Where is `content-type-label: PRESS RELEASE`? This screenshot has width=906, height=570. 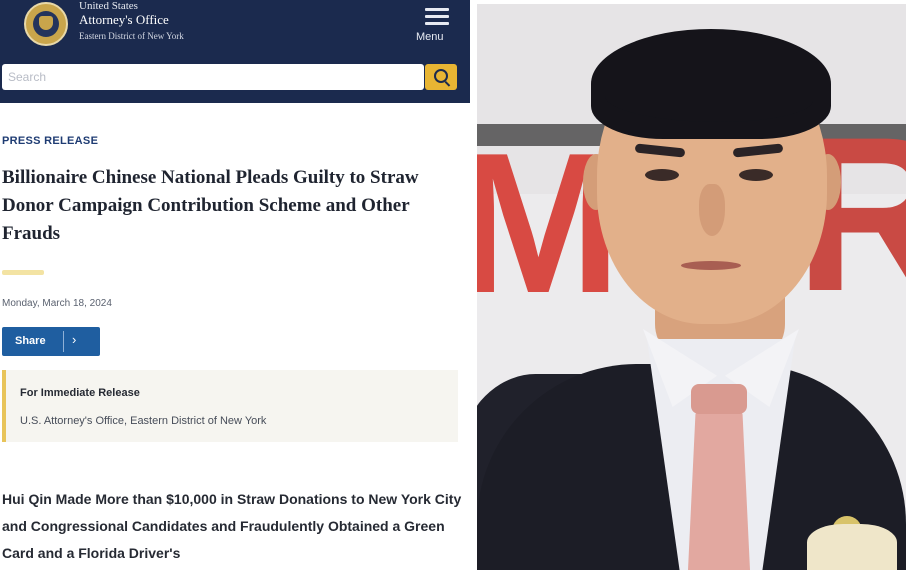 content-type-label: PRESS RELEASE is located at coordinates (50, 141).